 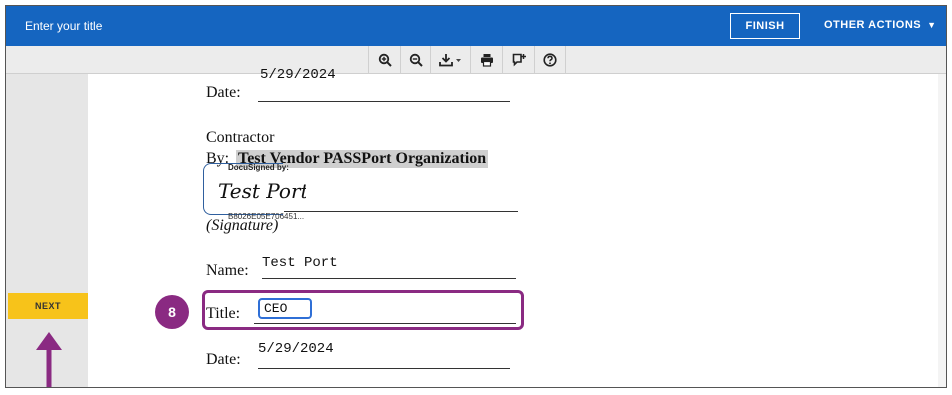 I want to click on svg-text: Test Port, so click(x=262, y=191).